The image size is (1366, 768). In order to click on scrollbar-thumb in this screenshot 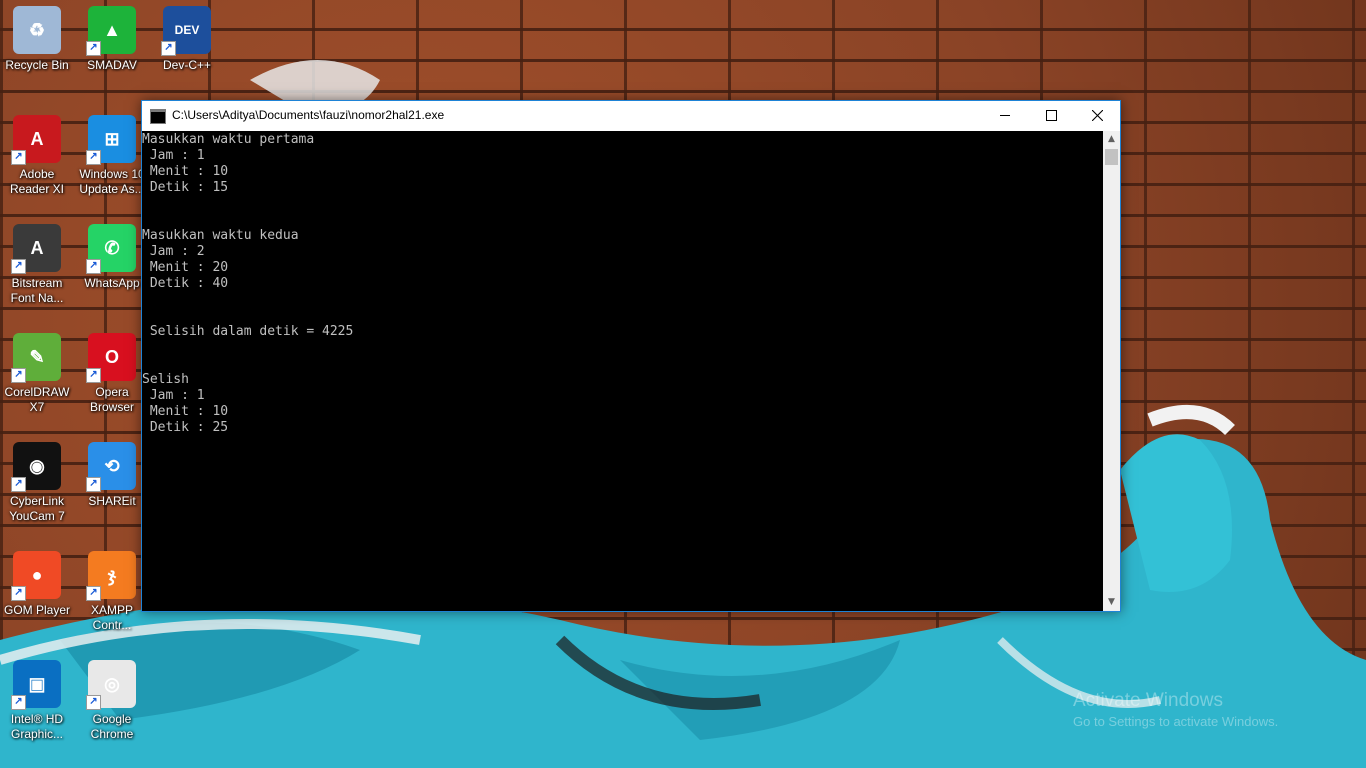, I will do `click(1111, 157)`.